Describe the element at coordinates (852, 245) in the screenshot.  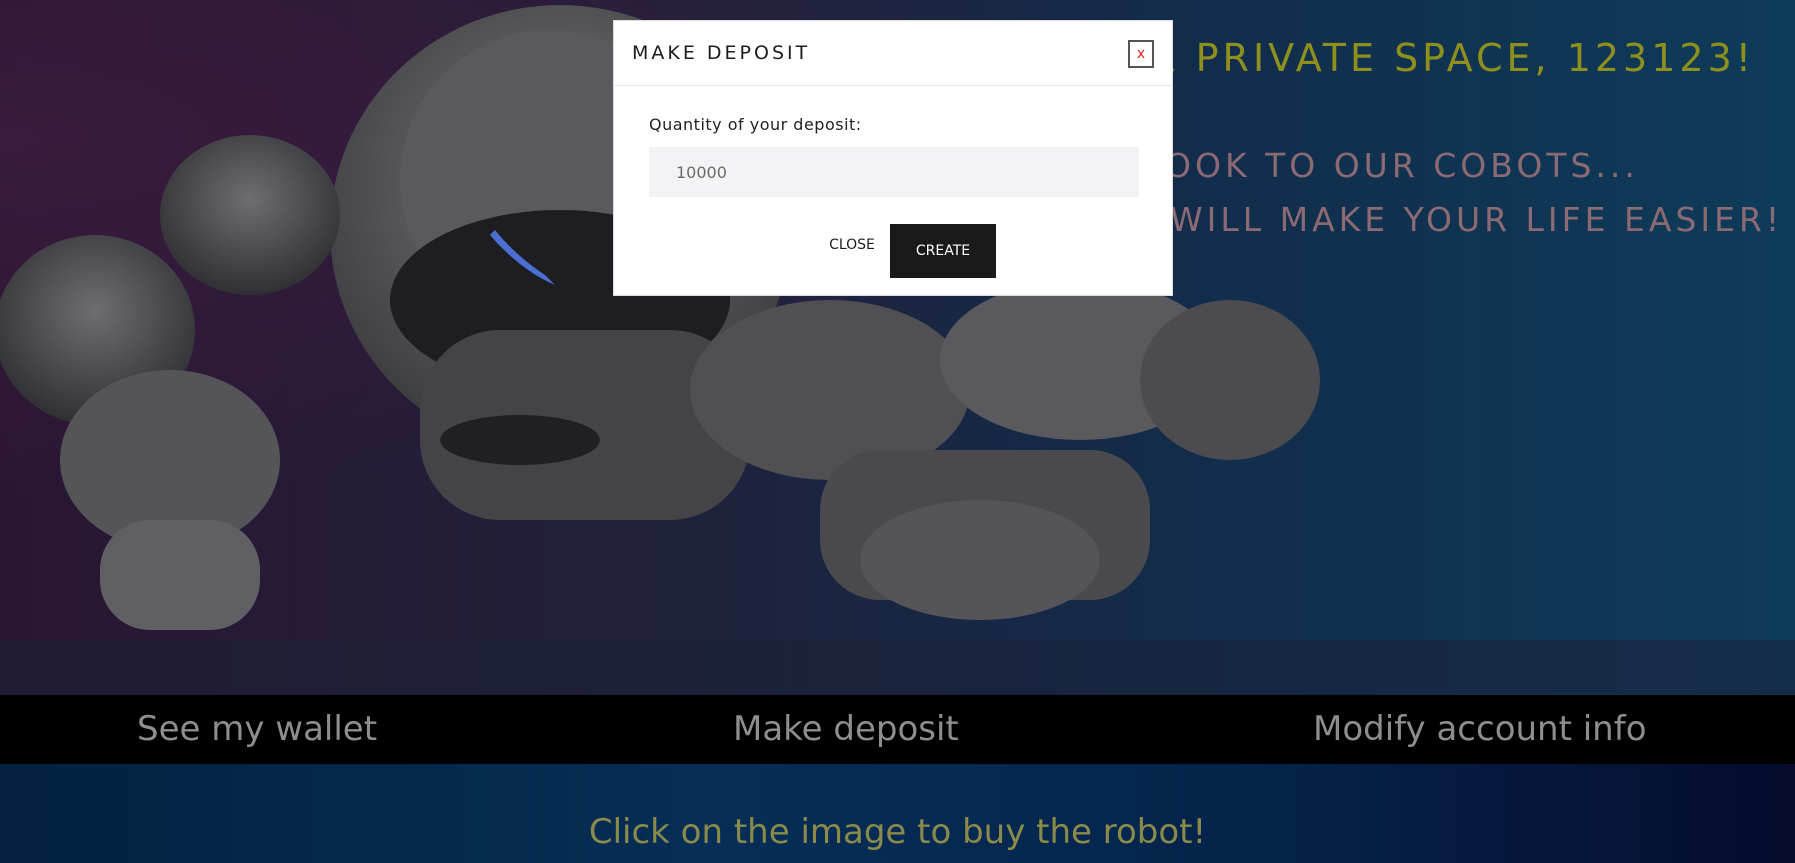
I see `close-button: CLOSE` at that location.